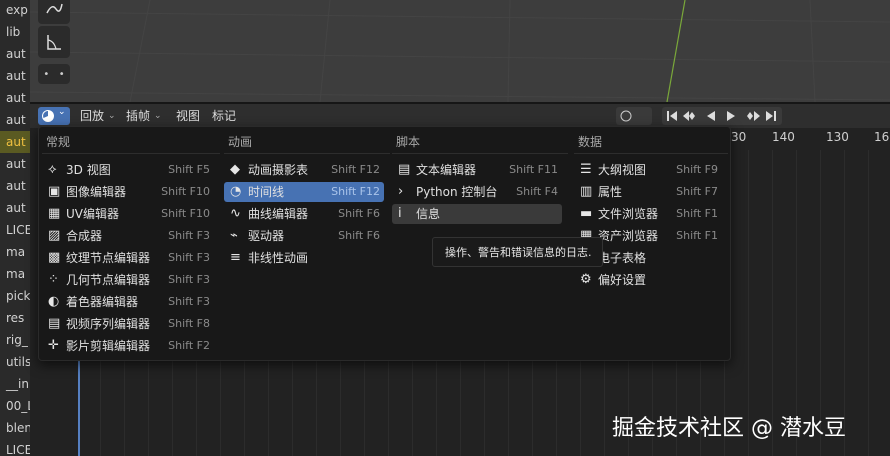 This screenshot has height=456, width=890. What do you see at coordinates (278, 170) in the screenshot?
I see `menu-item-label: 动画摄影表` at bounding box center [278, 170].